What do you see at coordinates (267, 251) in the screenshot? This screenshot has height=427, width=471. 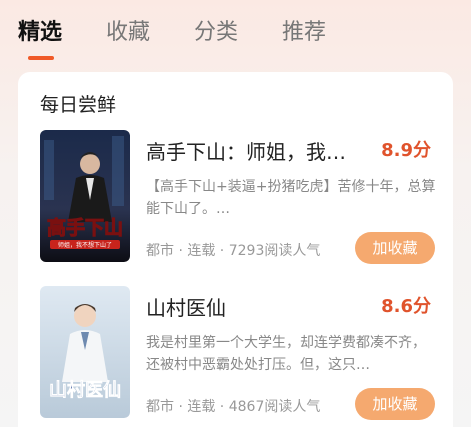 I see `book-readers: 7293阅读人气` at bounding box center [267, 251].